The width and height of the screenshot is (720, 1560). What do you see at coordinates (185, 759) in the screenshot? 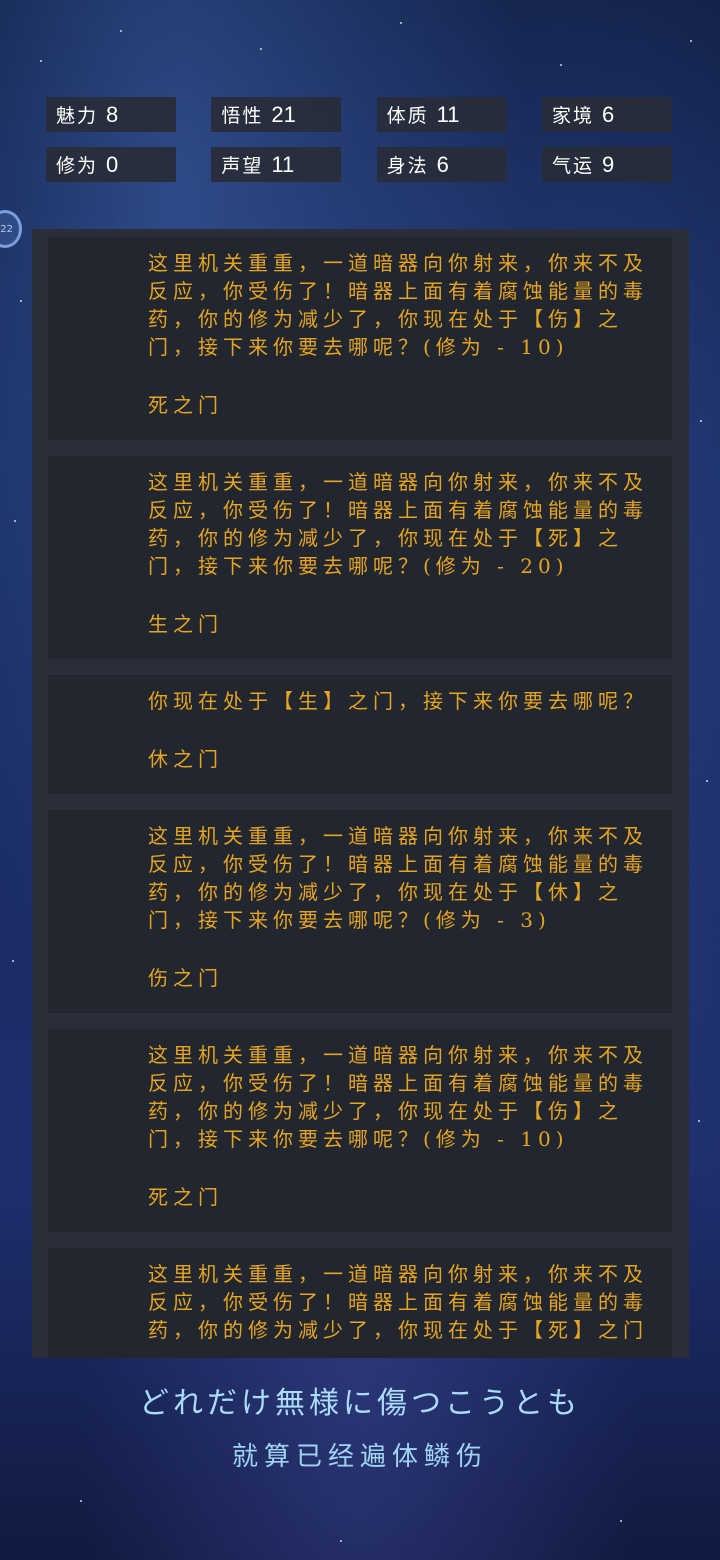
I see `log-choice-text: 休之门` at bounding box center [185, 759].